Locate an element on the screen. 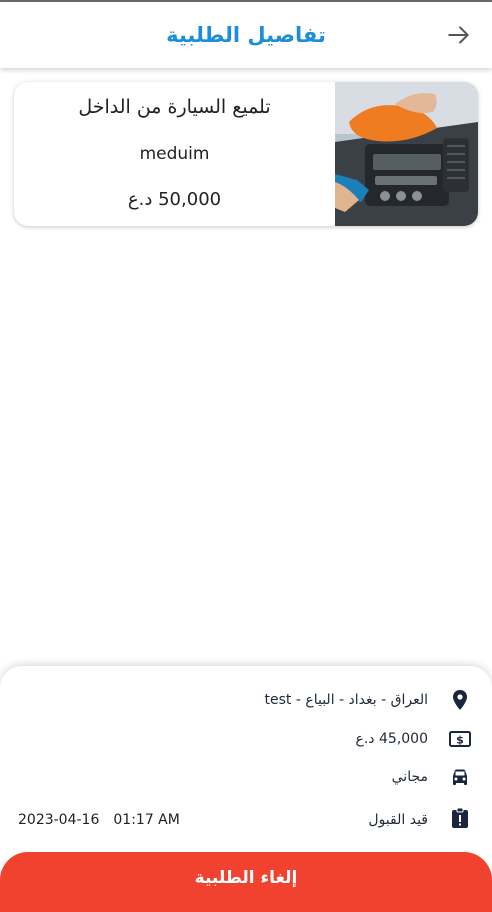 Image resolution: width=492 pixels, height=912 pixels. service-name: تلميع السيارة من الداخل is located at coordinates (174, 107).